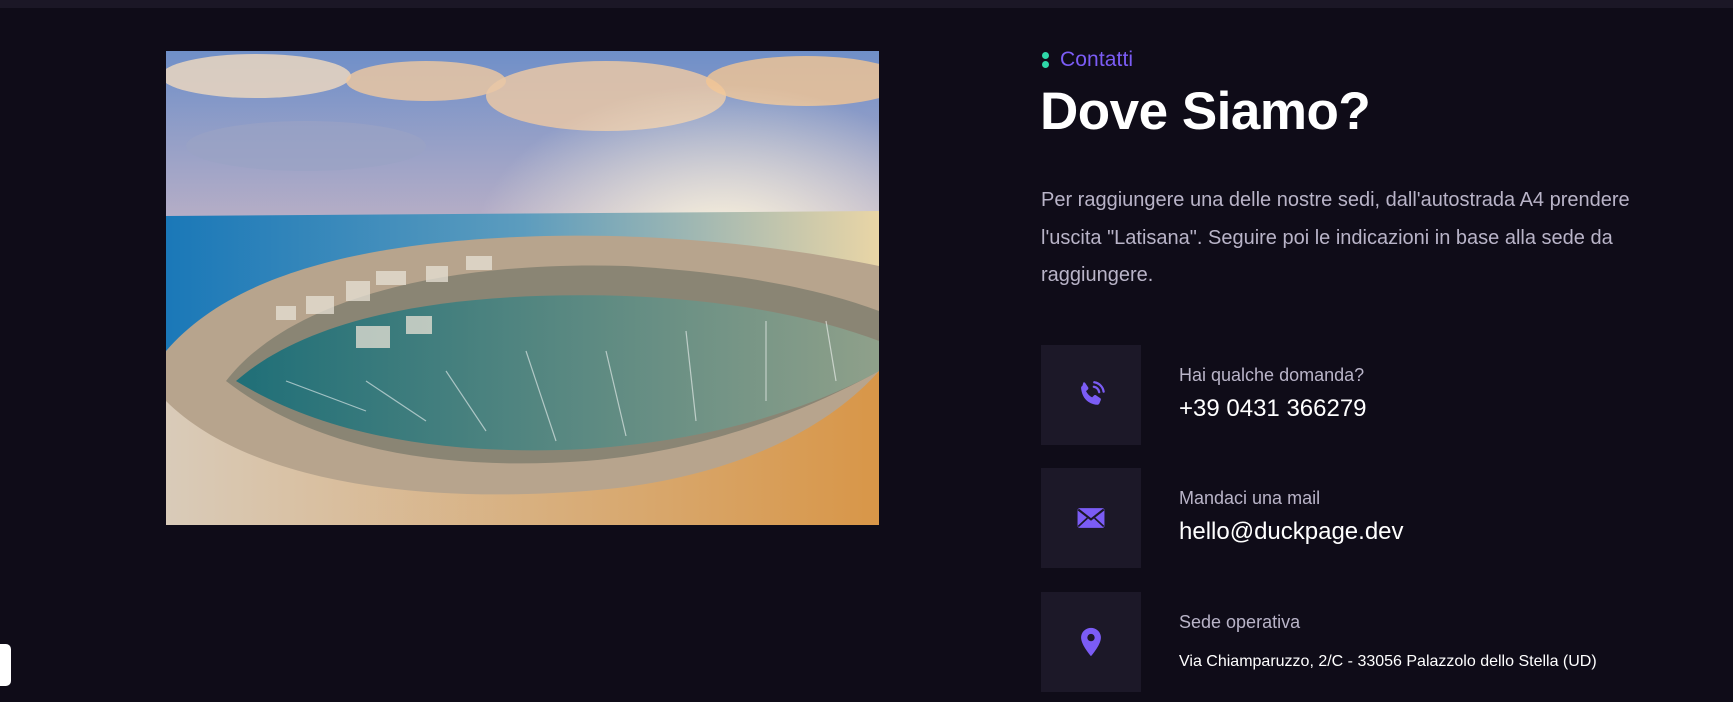 The width and height of the screenshot is (1733, 702). What do you see at coordinates (1291, 532) in the screenshot?
I see `email-address: hello@duckpage.dev` at bounding box center [1291, 532].